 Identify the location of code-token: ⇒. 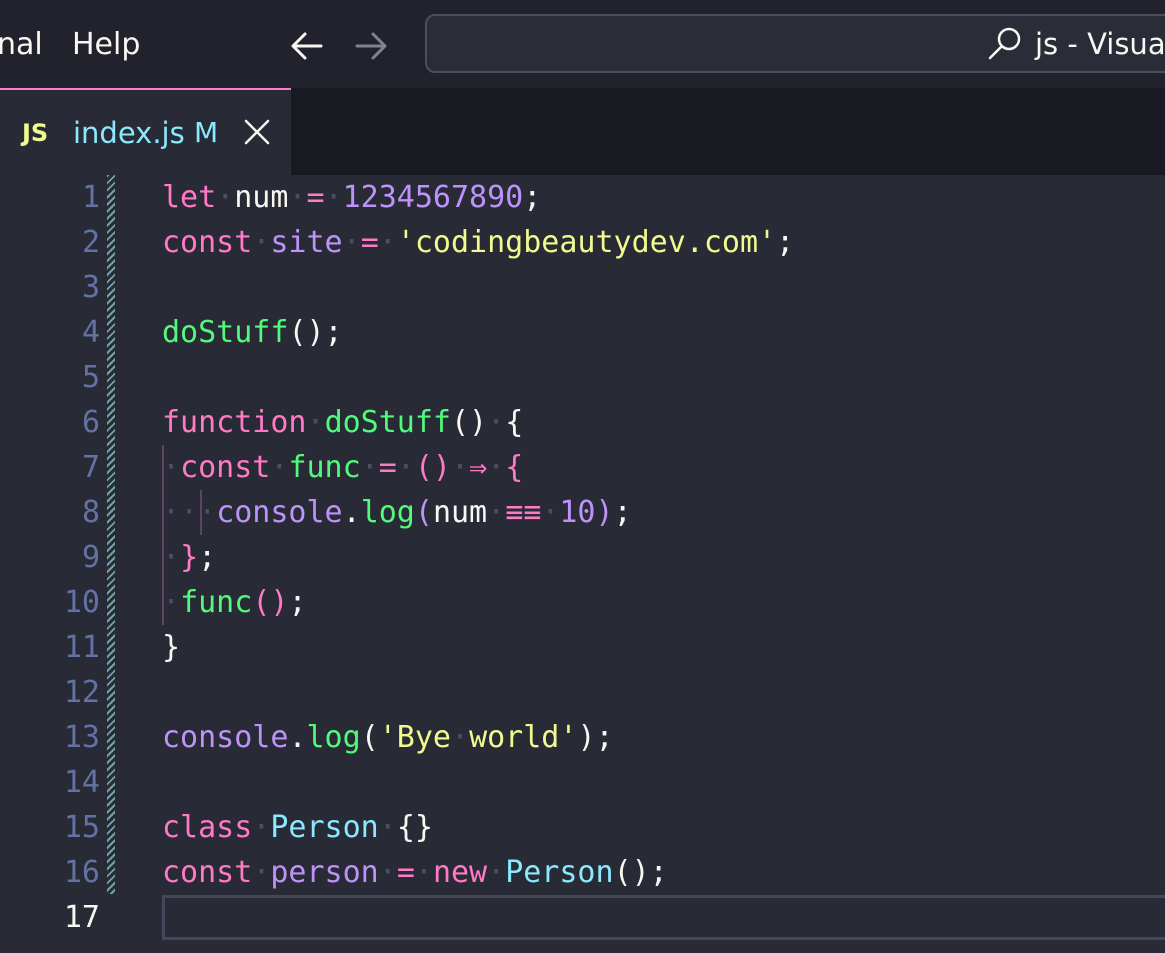
(478, 467).